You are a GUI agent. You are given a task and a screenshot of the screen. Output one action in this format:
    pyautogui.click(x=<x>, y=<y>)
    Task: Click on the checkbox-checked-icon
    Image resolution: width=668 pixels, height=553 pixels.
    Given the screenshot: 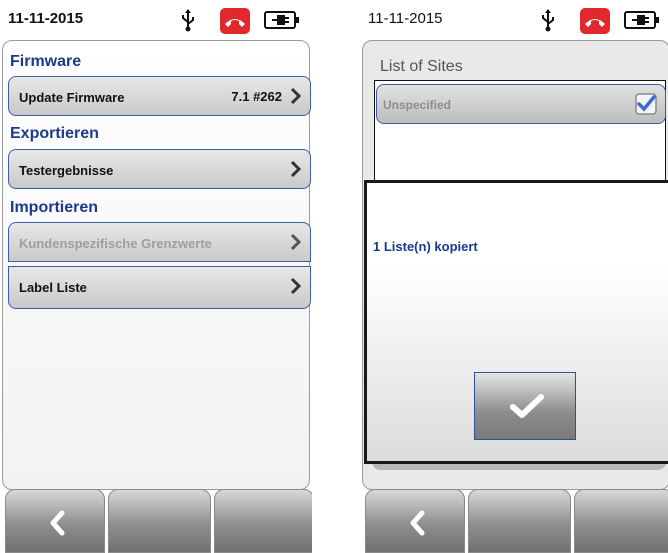 What is the action you would take?
    pyautogui.click(x=646, y=104)
    